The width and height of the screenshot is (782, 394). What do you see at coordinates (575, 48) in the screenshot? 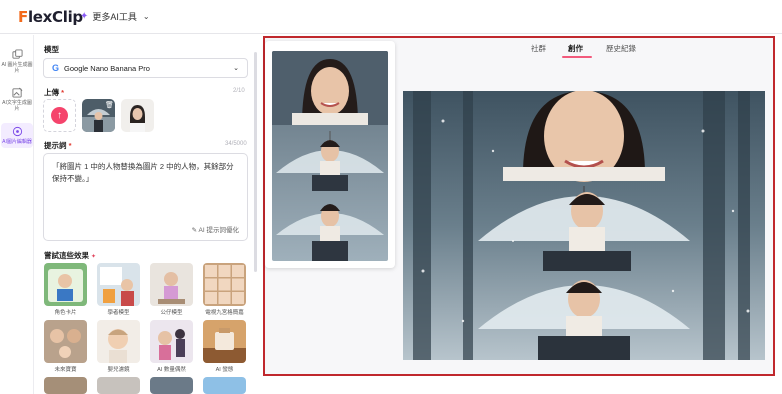
I see `tab-create: 創作` at bounding box center [575, 48].